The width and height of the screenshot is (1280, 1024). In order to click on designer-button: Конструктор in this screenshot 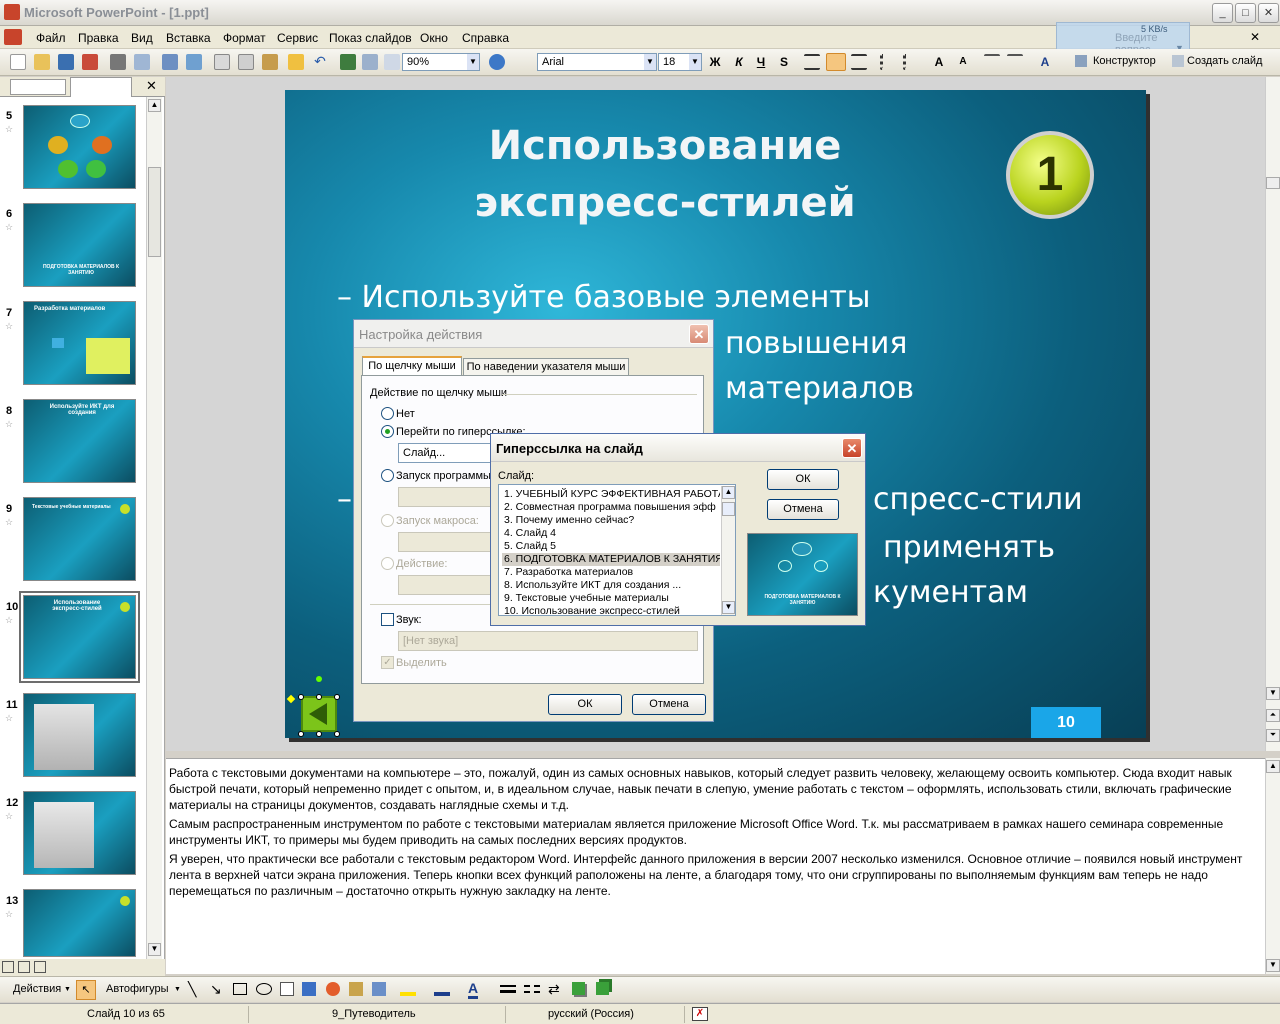, I will do `click(1124, 61)`.